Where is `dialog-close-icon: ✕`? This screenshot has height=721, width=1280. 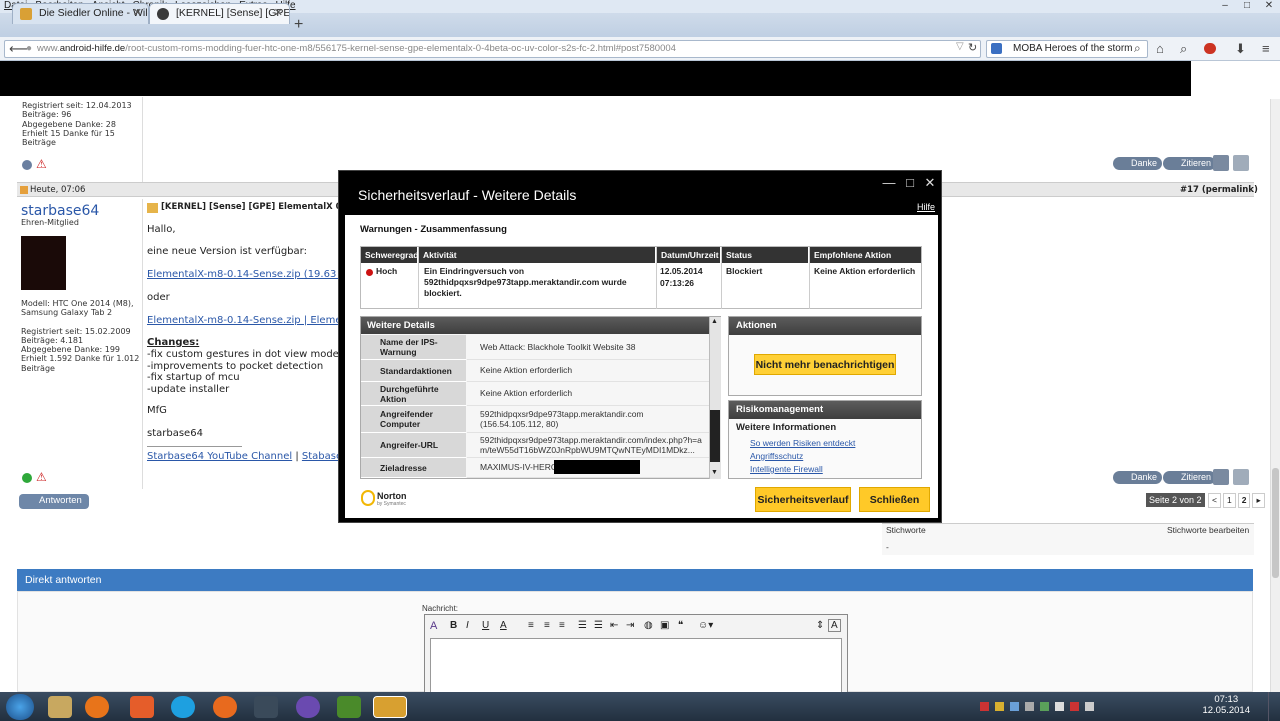 dialog-close-icon: ✕ is located at coordinates (930, 183).